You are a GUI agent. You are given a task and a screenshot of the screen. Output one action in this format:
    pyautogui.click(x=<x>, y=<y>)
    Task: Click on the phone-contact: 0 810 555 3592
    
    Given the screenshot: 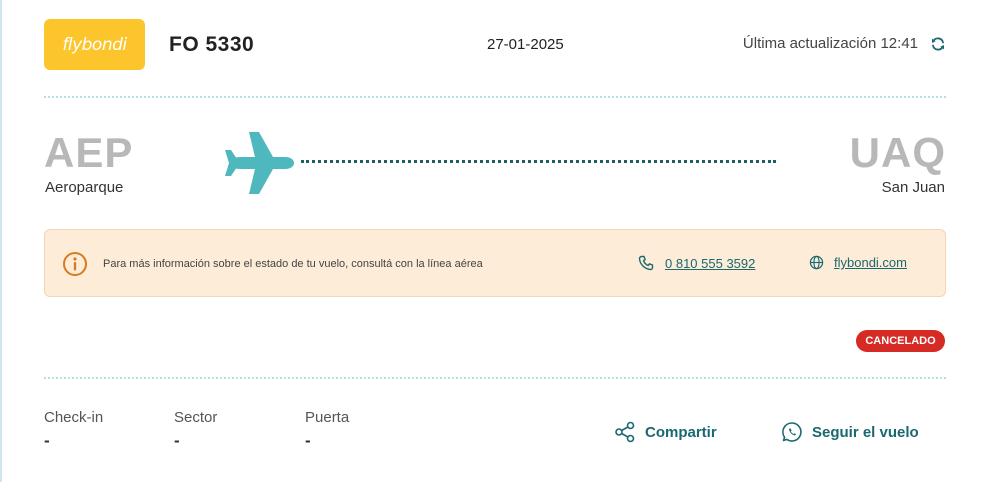 What is the action you would take?
    pyautogui.click(x=696, y=263)
    